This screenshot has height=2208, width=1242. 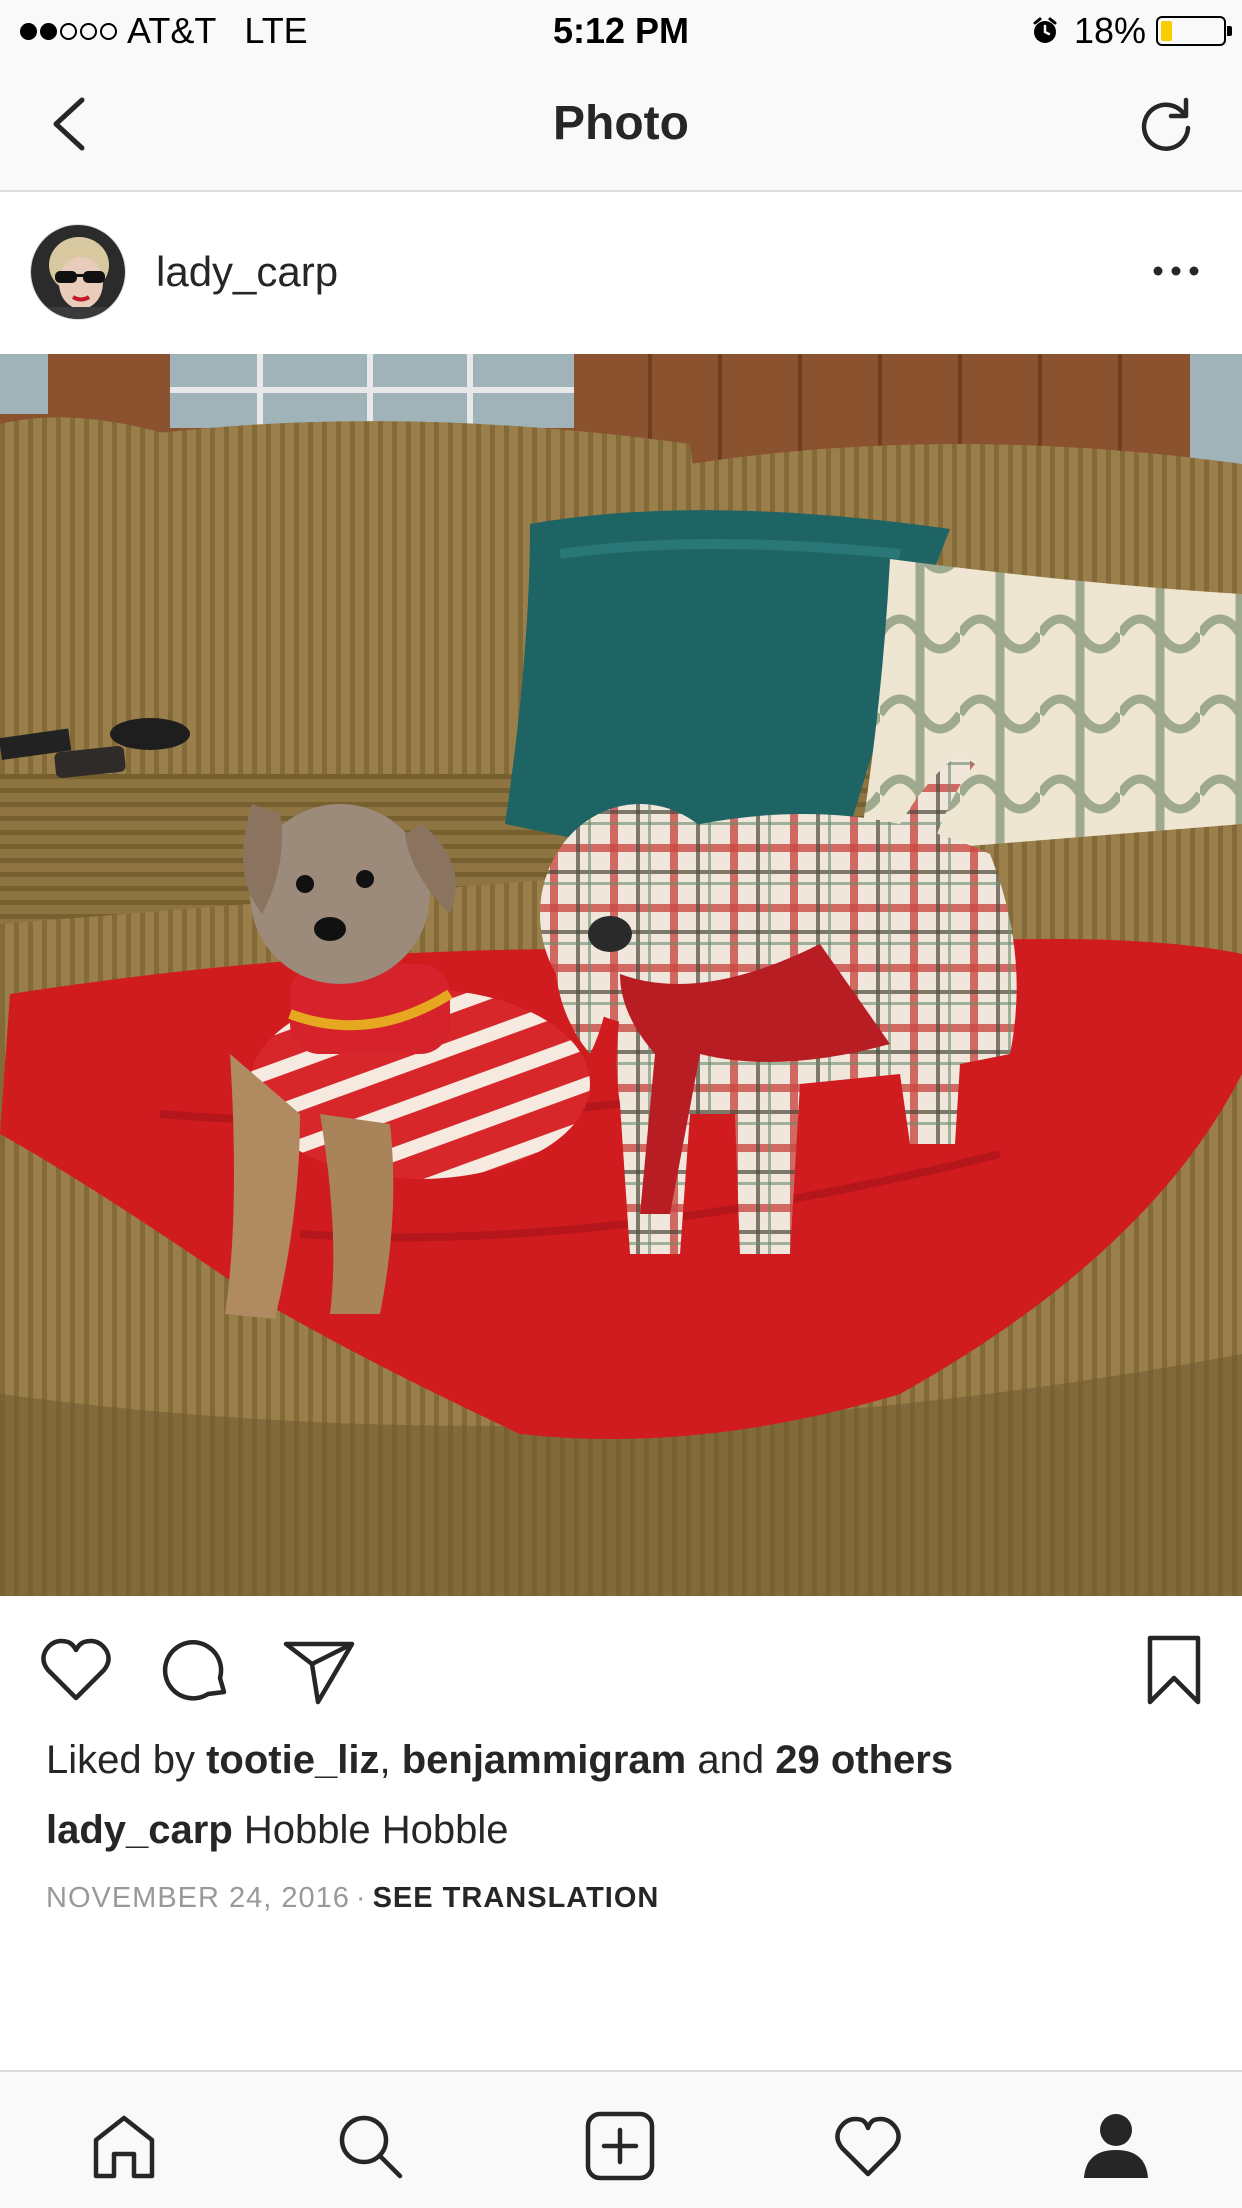 I want to click on likes-prefix: Liked by, so click(x=120, y=1760).